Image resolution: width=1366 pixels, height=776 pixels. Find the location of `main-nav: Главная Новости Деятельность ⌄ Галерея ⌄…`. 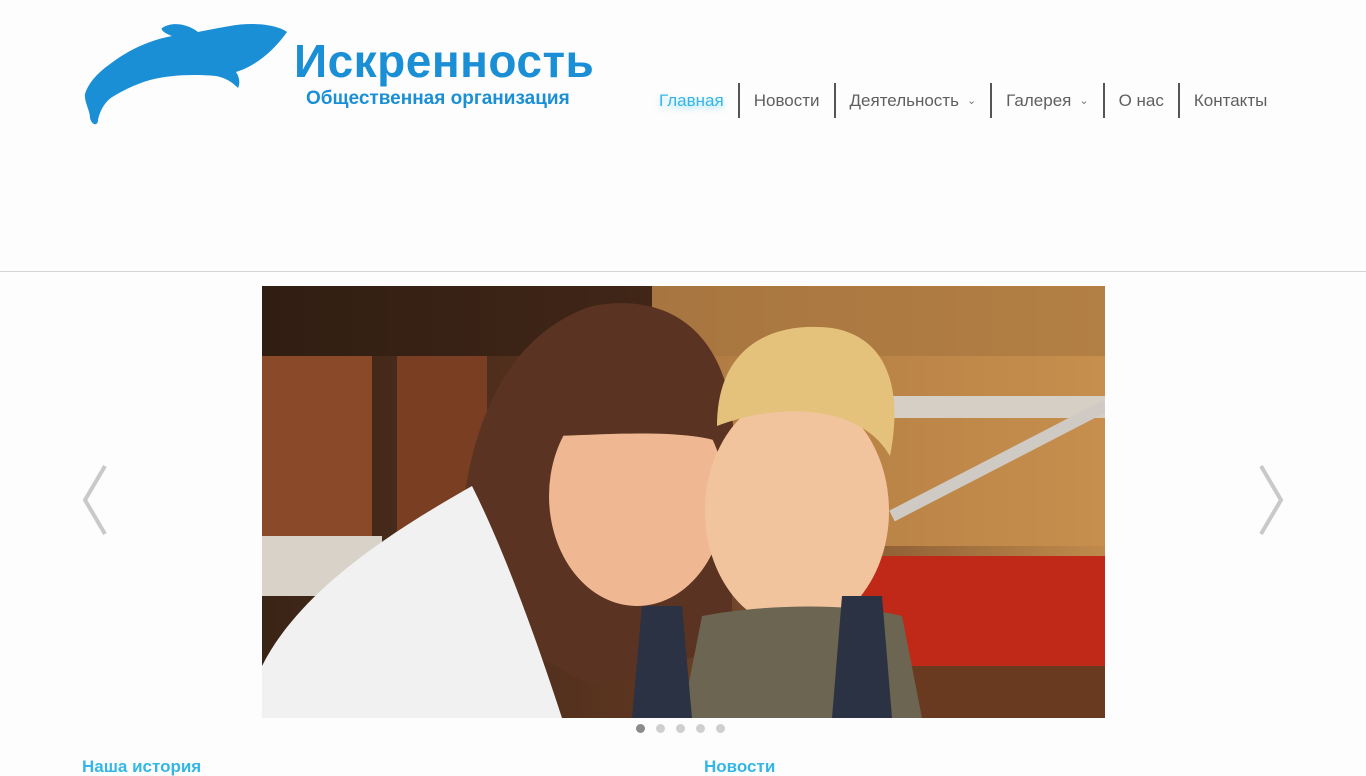

main-nav: Главная Новости Деятельность ⌄ Галерея ⌄… is located at coordinates (963, 100).